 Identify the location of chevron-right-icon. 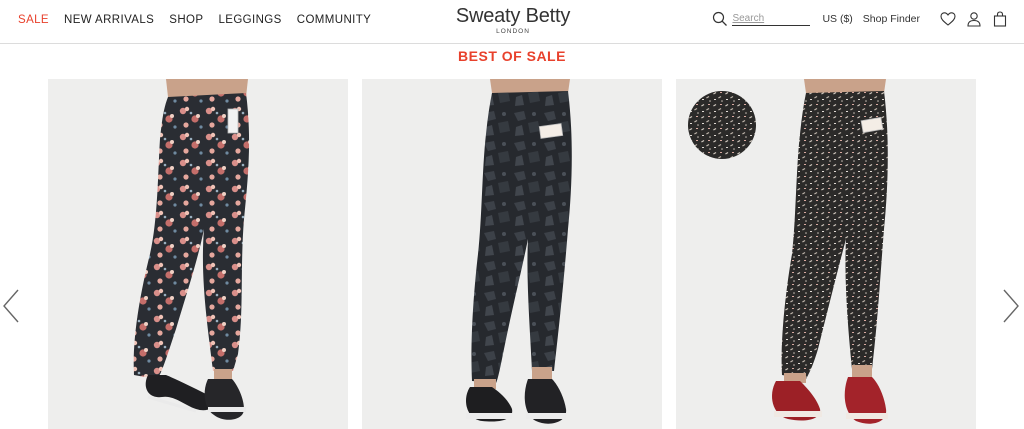
(1011, 306).